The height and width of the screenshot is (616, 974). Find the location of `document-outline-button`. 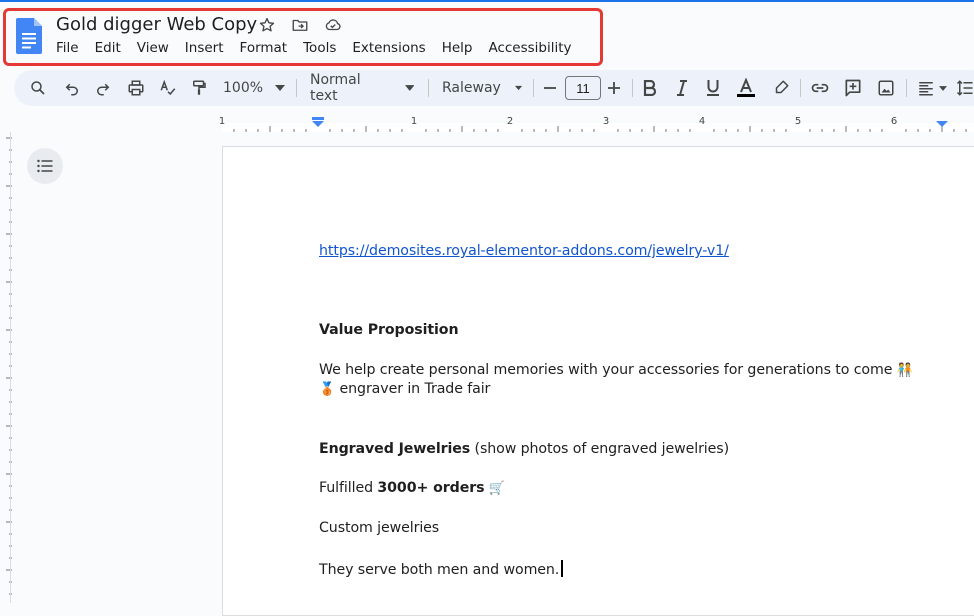

document-outline-button is located at coordinates (45, 166).